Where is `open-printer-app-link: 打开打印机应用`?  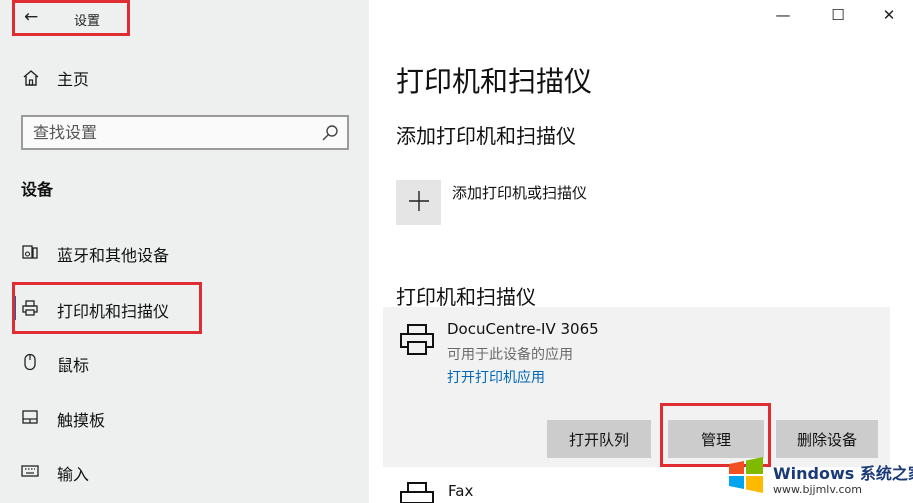
open-printer-app-link: 打开打印机应用 is located at coordinates (496, 377).